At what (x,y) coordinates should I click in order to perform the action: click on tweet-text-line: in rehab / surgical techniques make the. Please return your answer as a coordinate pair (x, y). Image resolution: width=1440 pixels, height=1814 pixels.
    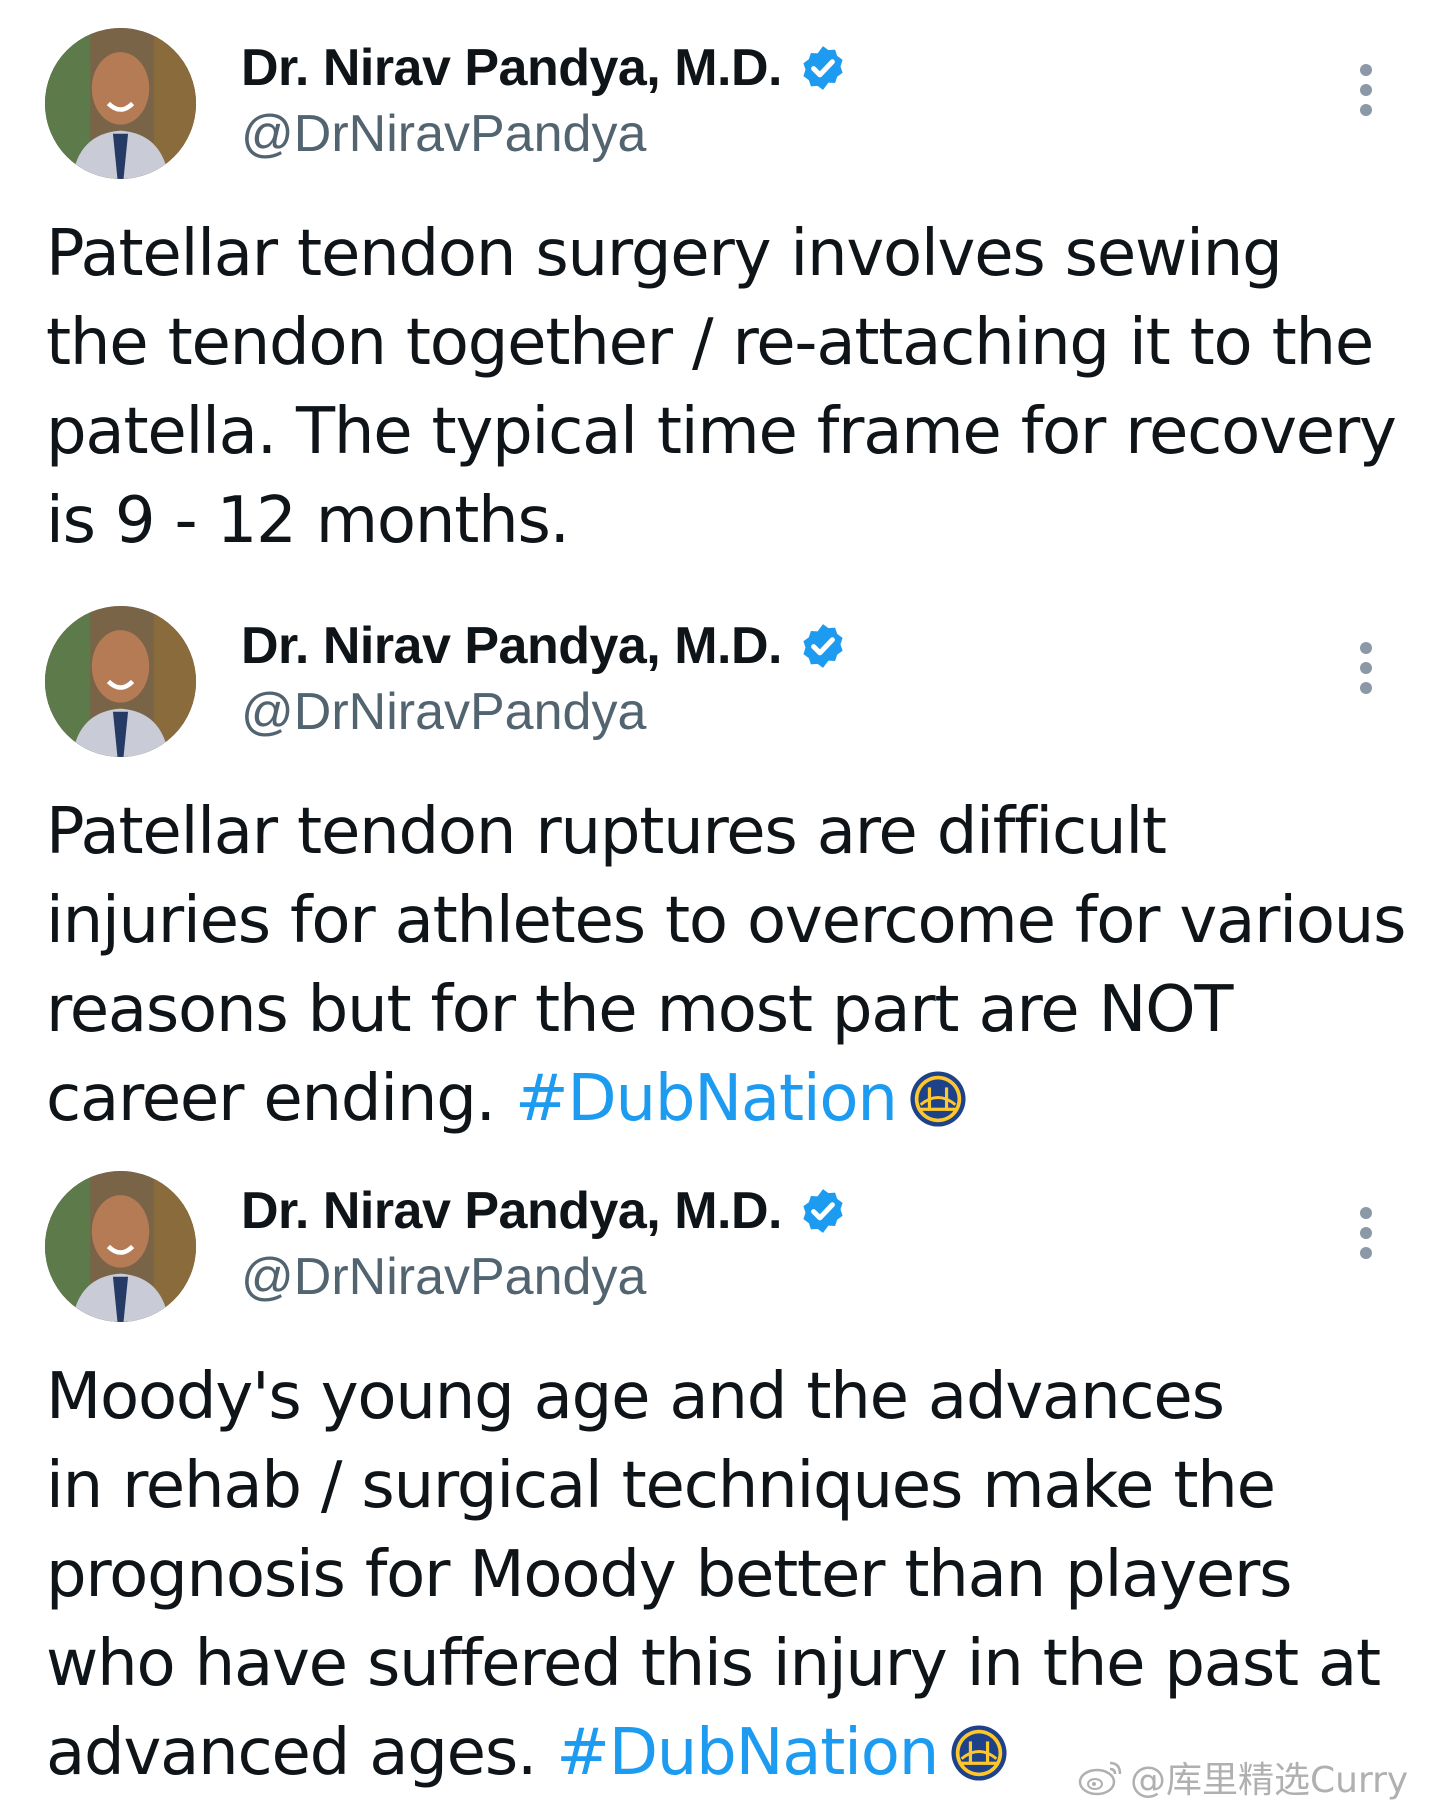
    Looking at the image, I should click on (661, 1486).